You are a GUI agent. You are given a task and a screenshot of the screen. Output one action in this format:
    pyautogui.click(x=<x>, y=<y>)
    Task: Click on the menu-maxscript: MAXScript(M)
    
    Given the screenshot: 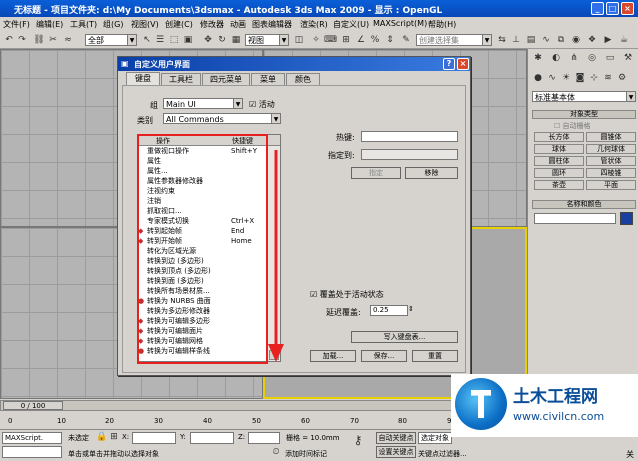 What is the action you would take?
    pyautogui.click(x=400, y=23)
    